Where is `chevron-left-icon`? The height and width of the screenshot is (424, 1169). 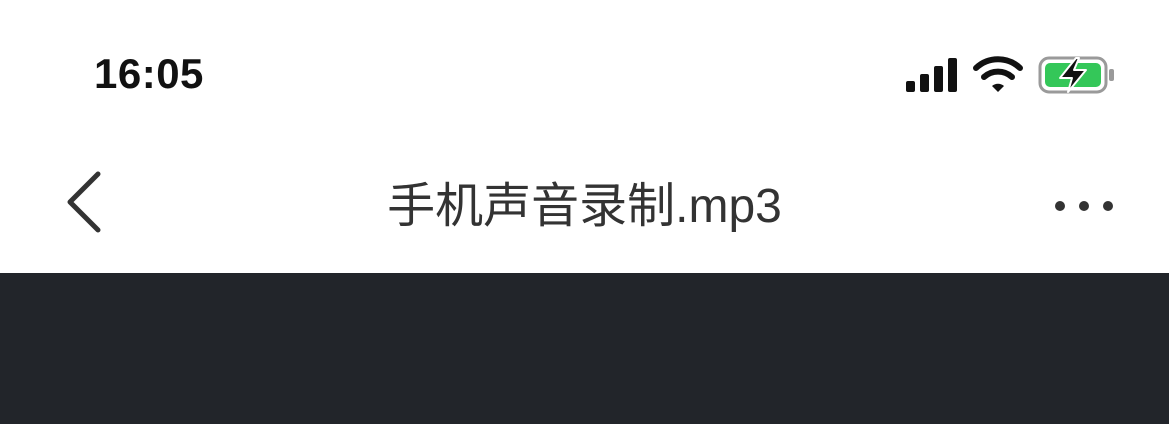 chevron-left-icon is located at coordinates (84, 202).